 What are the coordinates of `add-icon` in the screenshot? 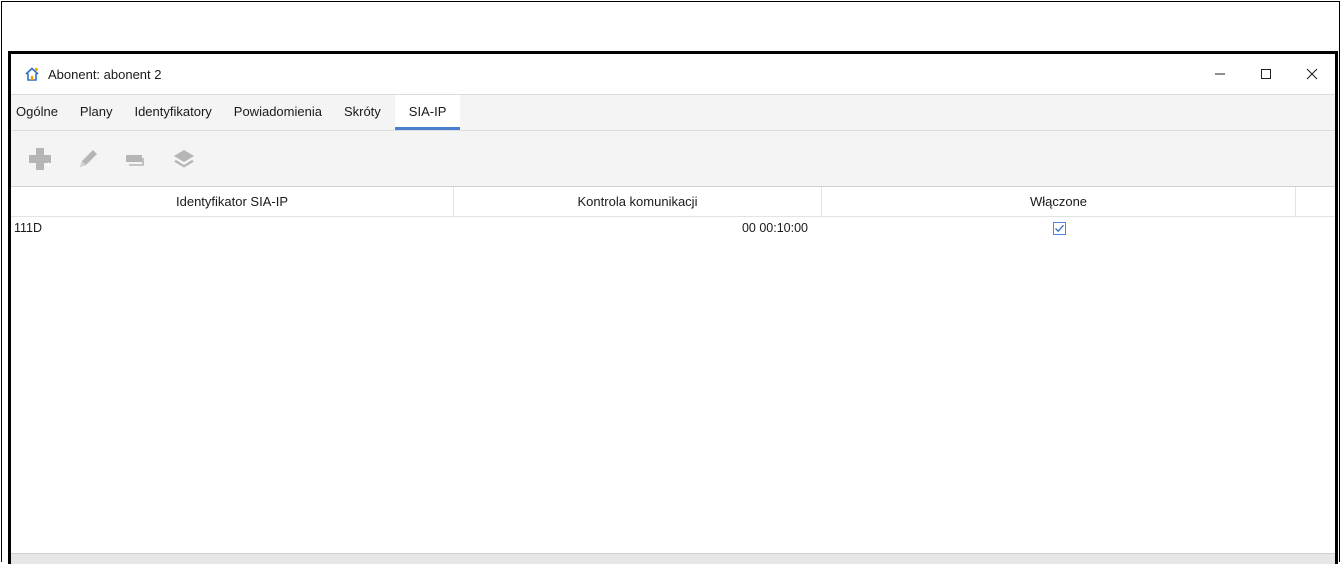 It's located at (40, 158).